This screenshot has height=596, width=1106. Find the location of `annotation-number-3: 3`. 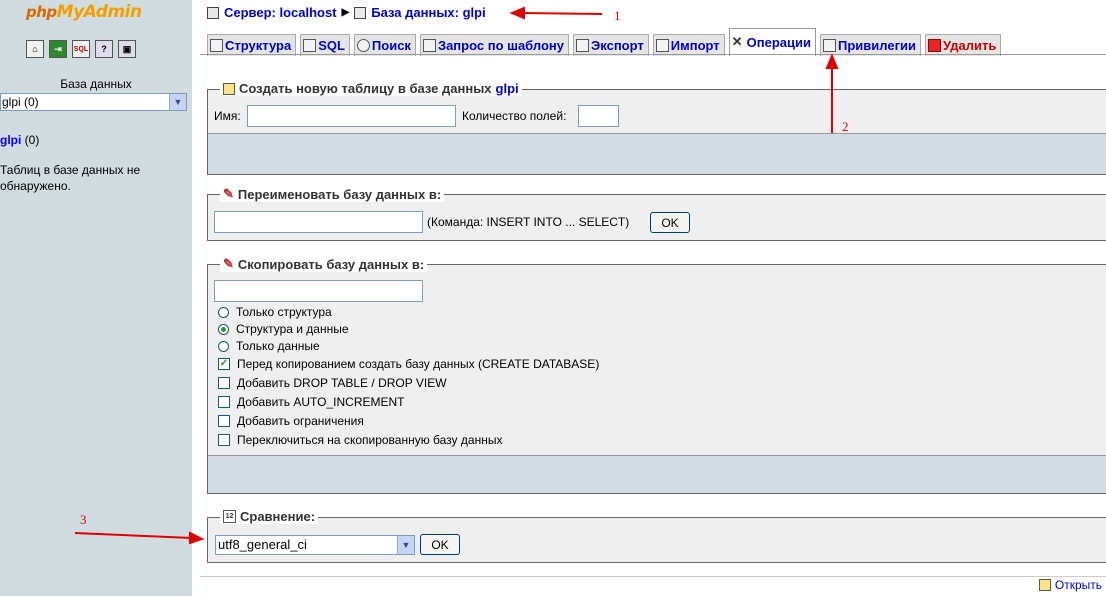

annotation-number-3: 3 is located at coordinates (83, 519).